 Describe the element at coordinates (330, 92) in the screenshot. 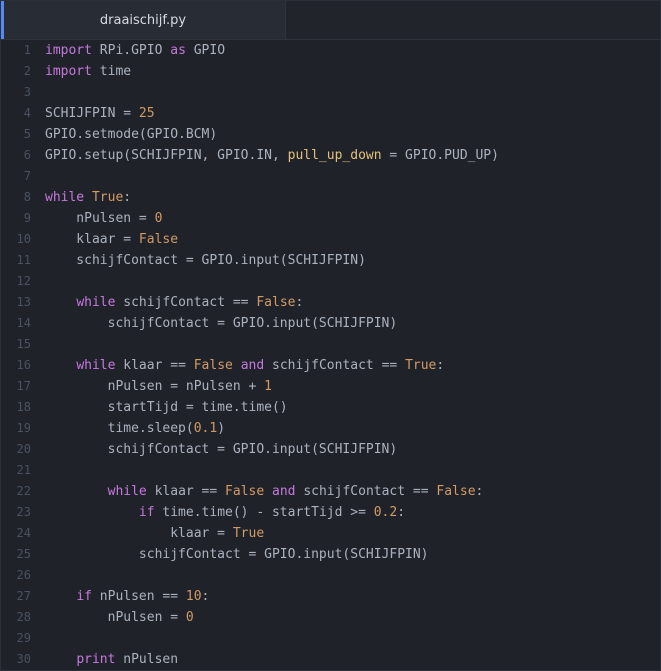

I see `code-line: 3` at that location.